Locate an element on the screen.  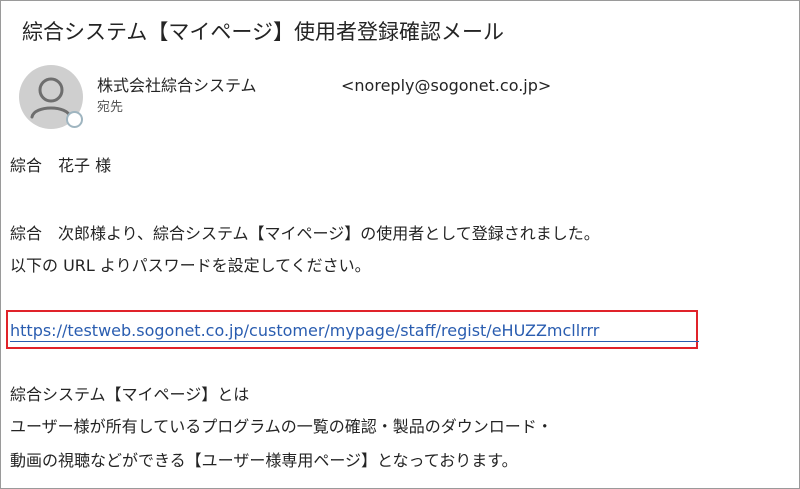
body-line-registered: 綜合 次郎様より、綜合システム【マイページ】の使用者として登録されました。 is located at coordinates (305, 233).